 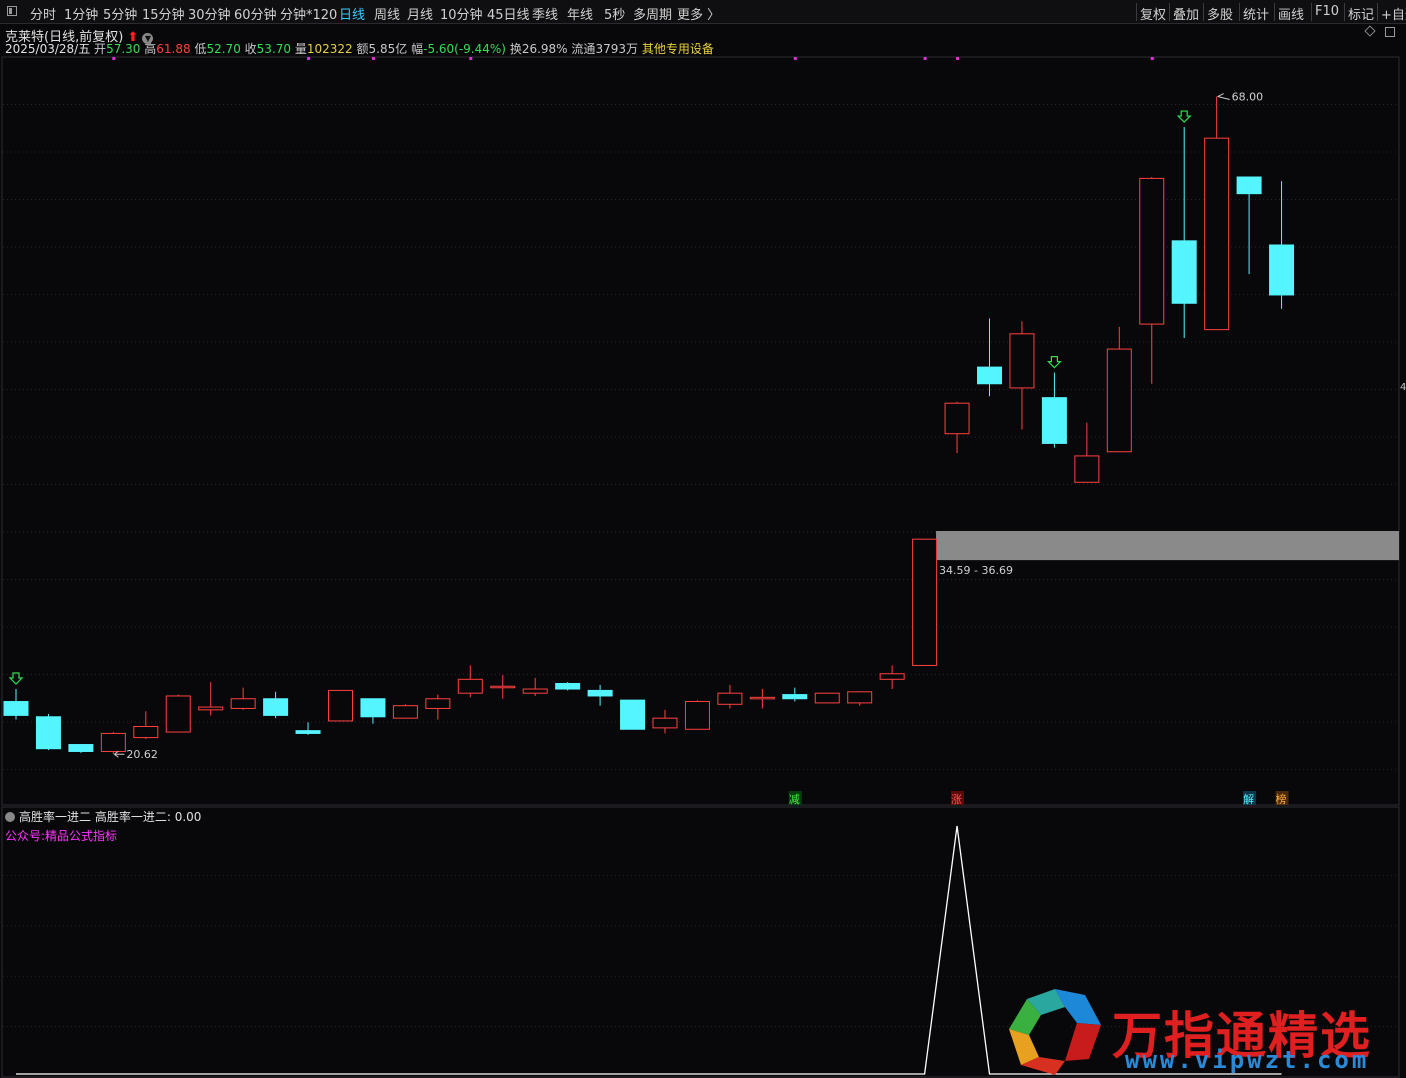 What do you see at coordinates (142, 754) in the screenshot?
I see `min-price-label: 20.62` at bounding box center [142, 754].